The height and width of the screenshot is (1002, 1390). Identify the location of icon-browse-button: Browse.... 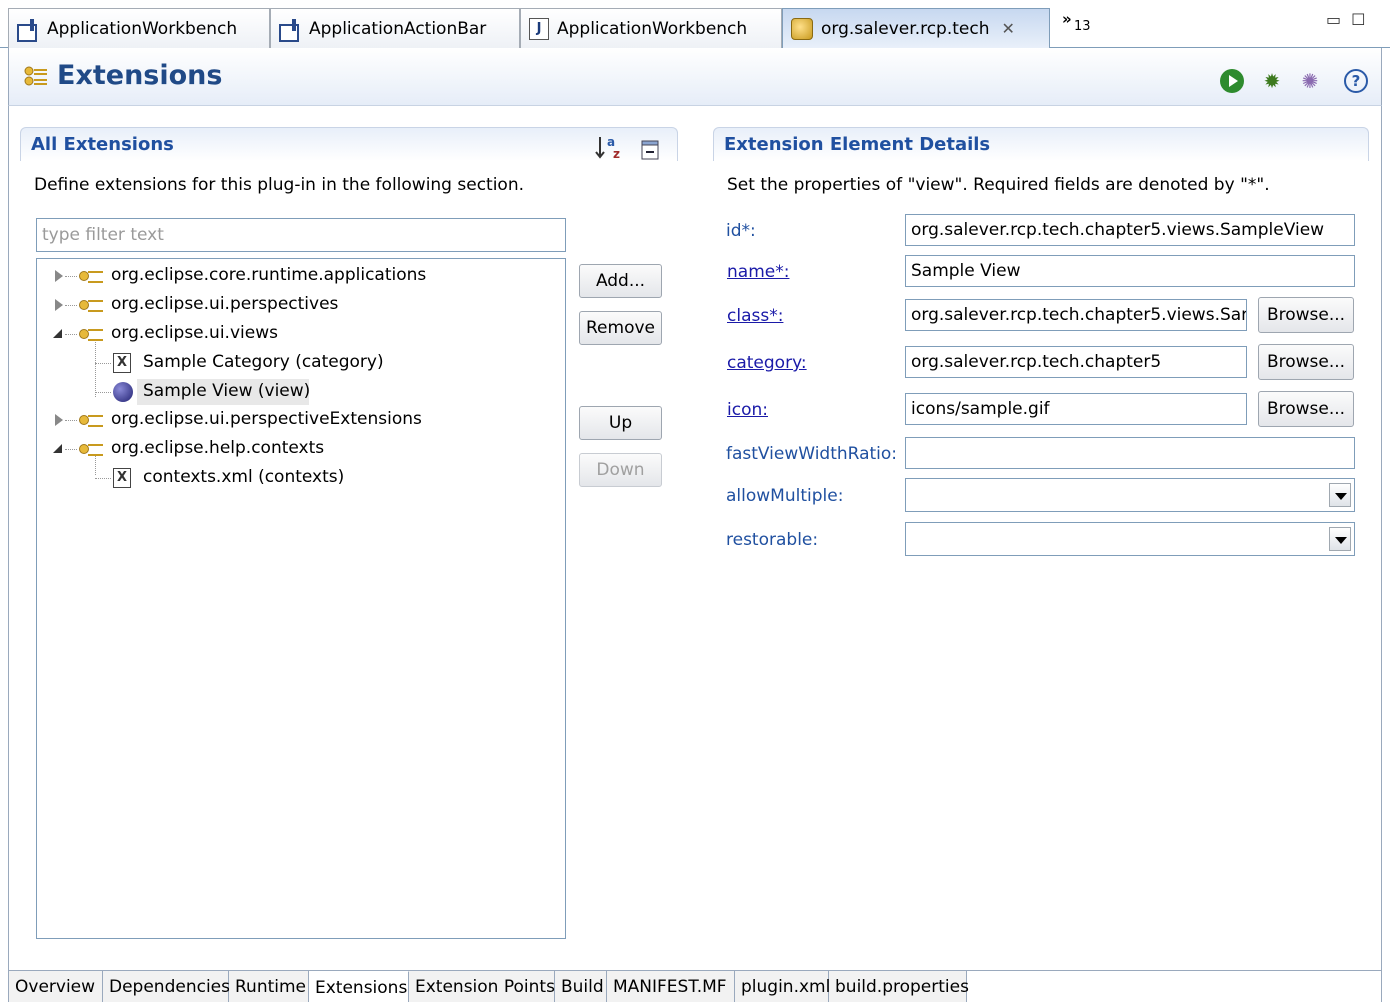
(1306, 409).